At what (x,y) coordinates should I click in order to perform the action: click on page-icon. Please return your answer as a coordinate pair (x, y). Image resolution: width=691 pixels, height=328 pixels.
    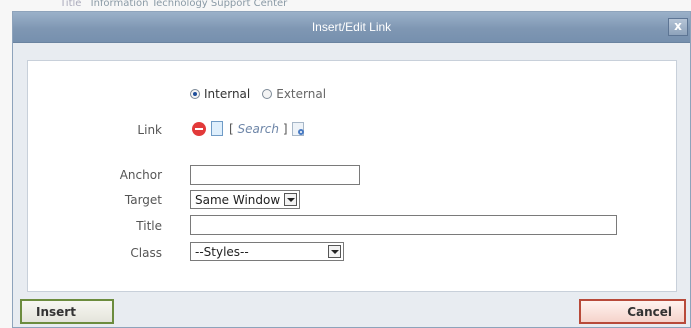
    Looking at the image, I should click on (217, 128).